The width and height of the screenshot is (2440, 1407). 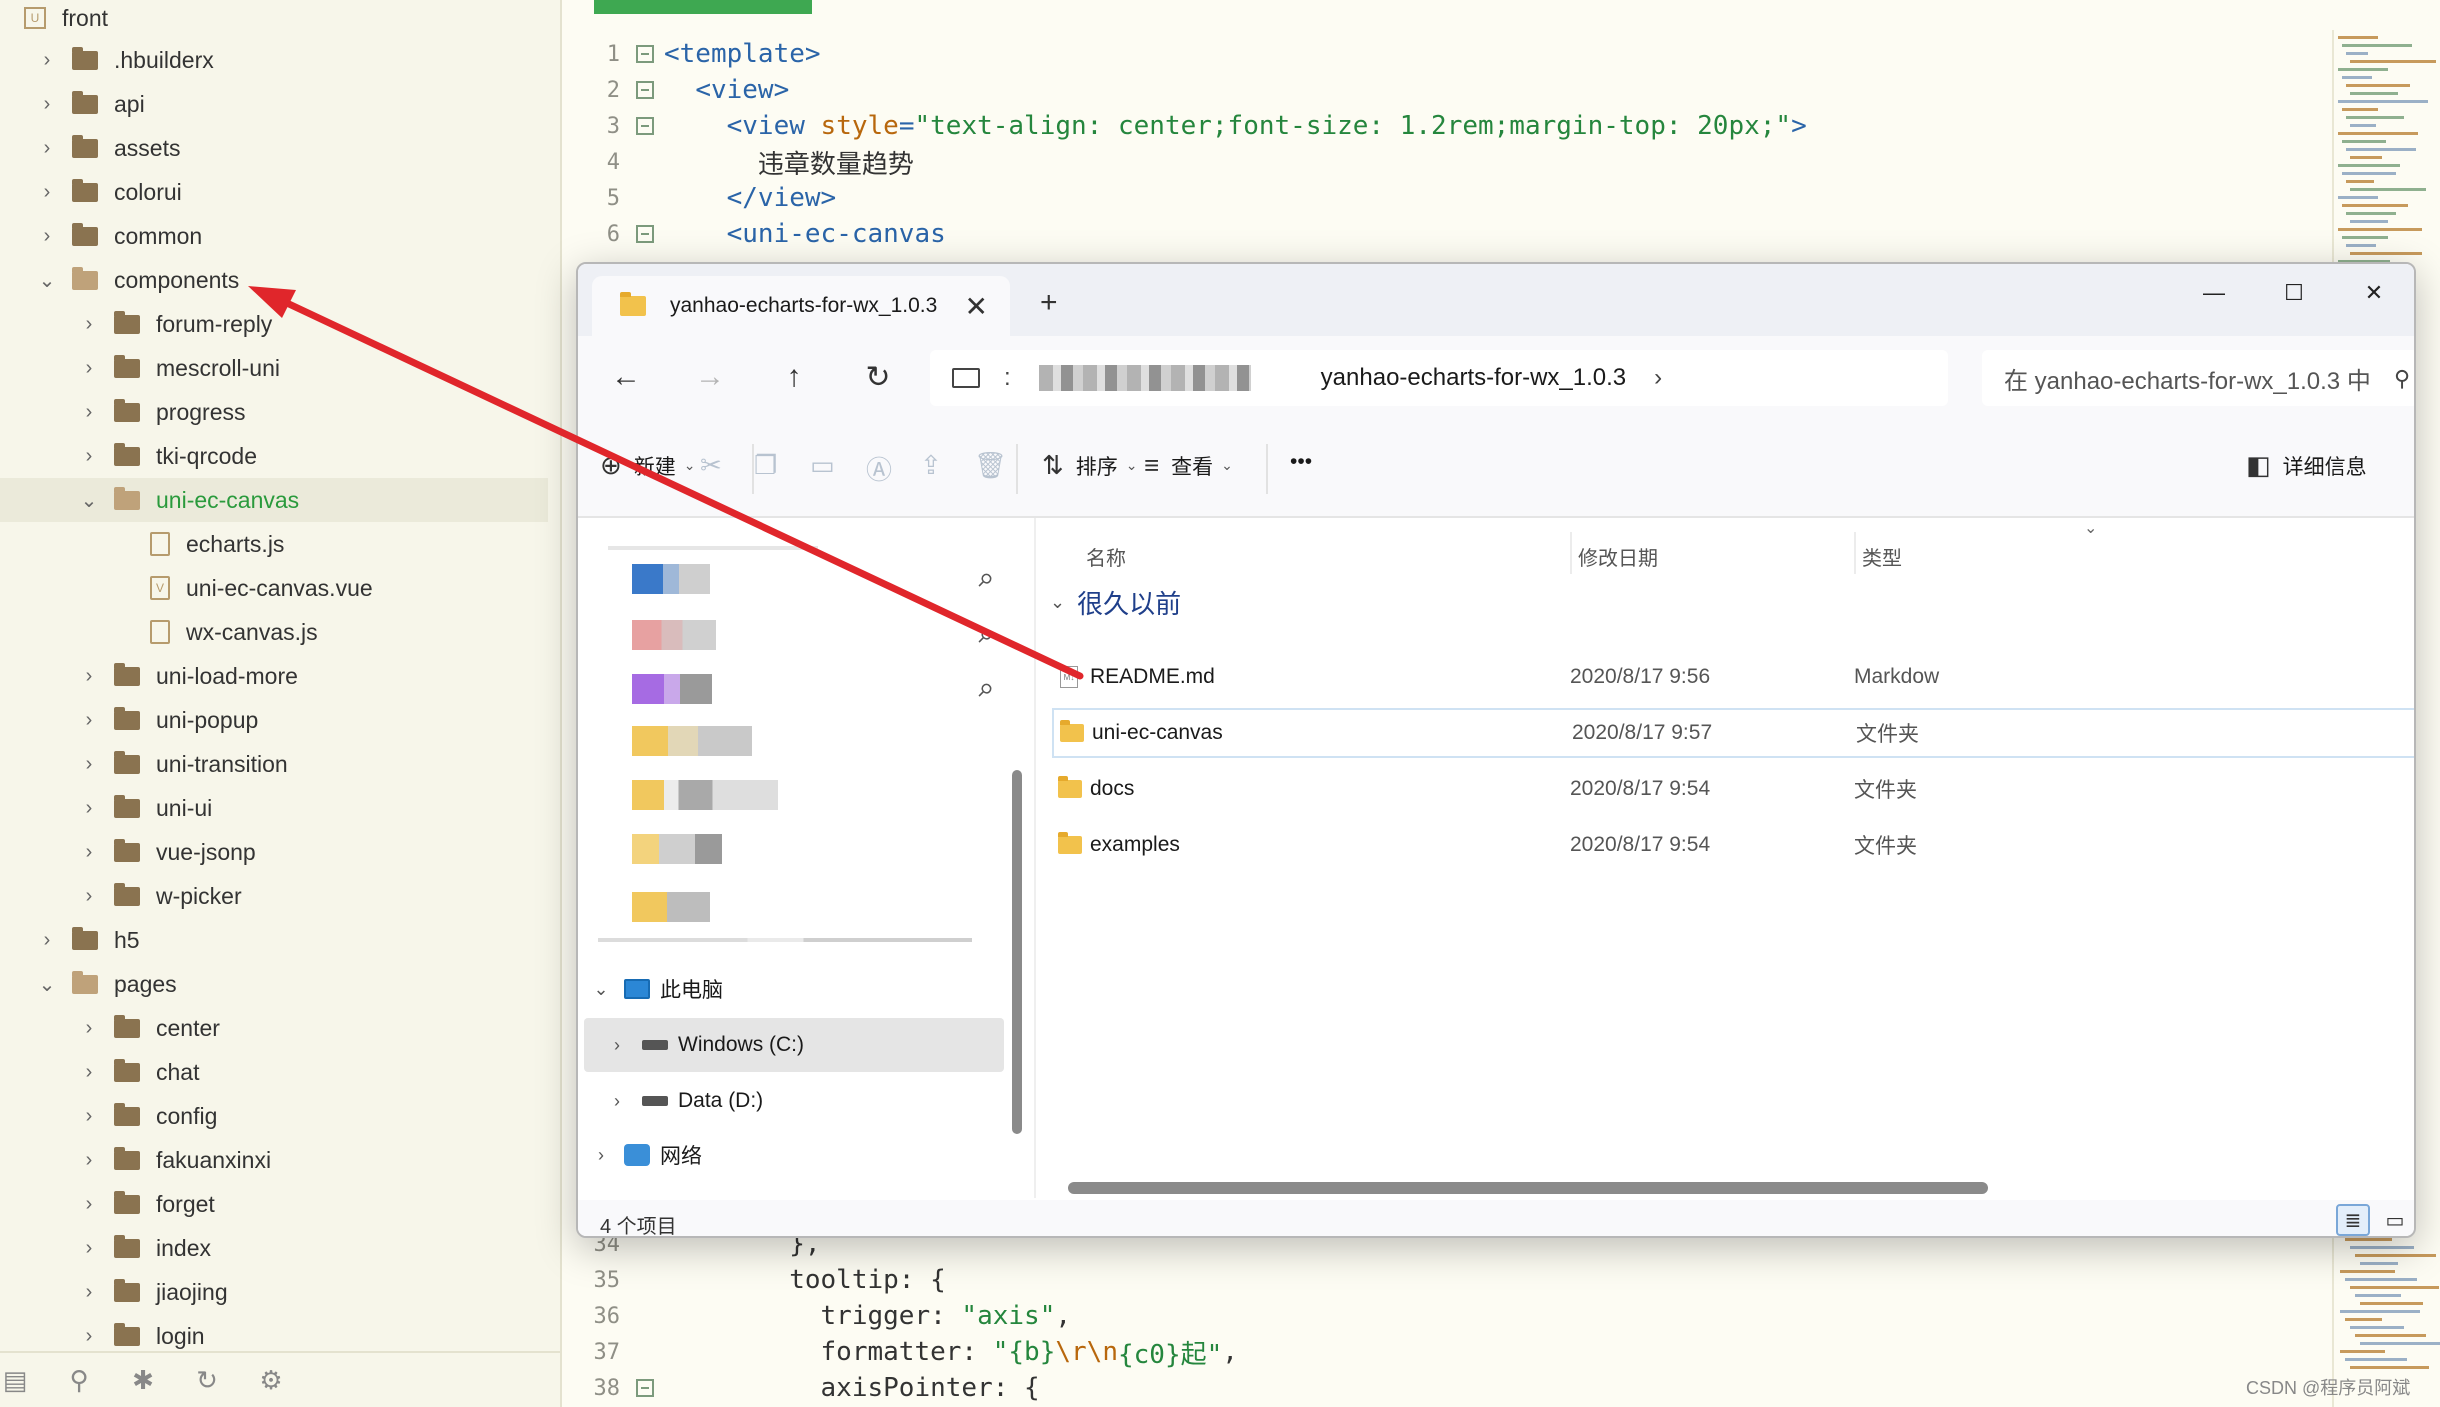 What do you see at coordinates (274, 368) in the screenshot?
I see `tree-item: › mescroll-uni` at bounding box center [274, 368].